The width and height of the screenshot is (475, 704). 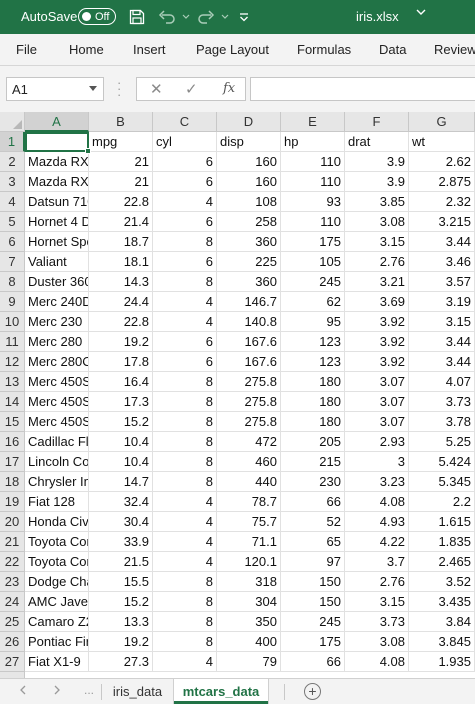 What do you see at coordinates (12, 542) in the screenshot?
I see `row-header: 21` at bounding box center [12, 542].